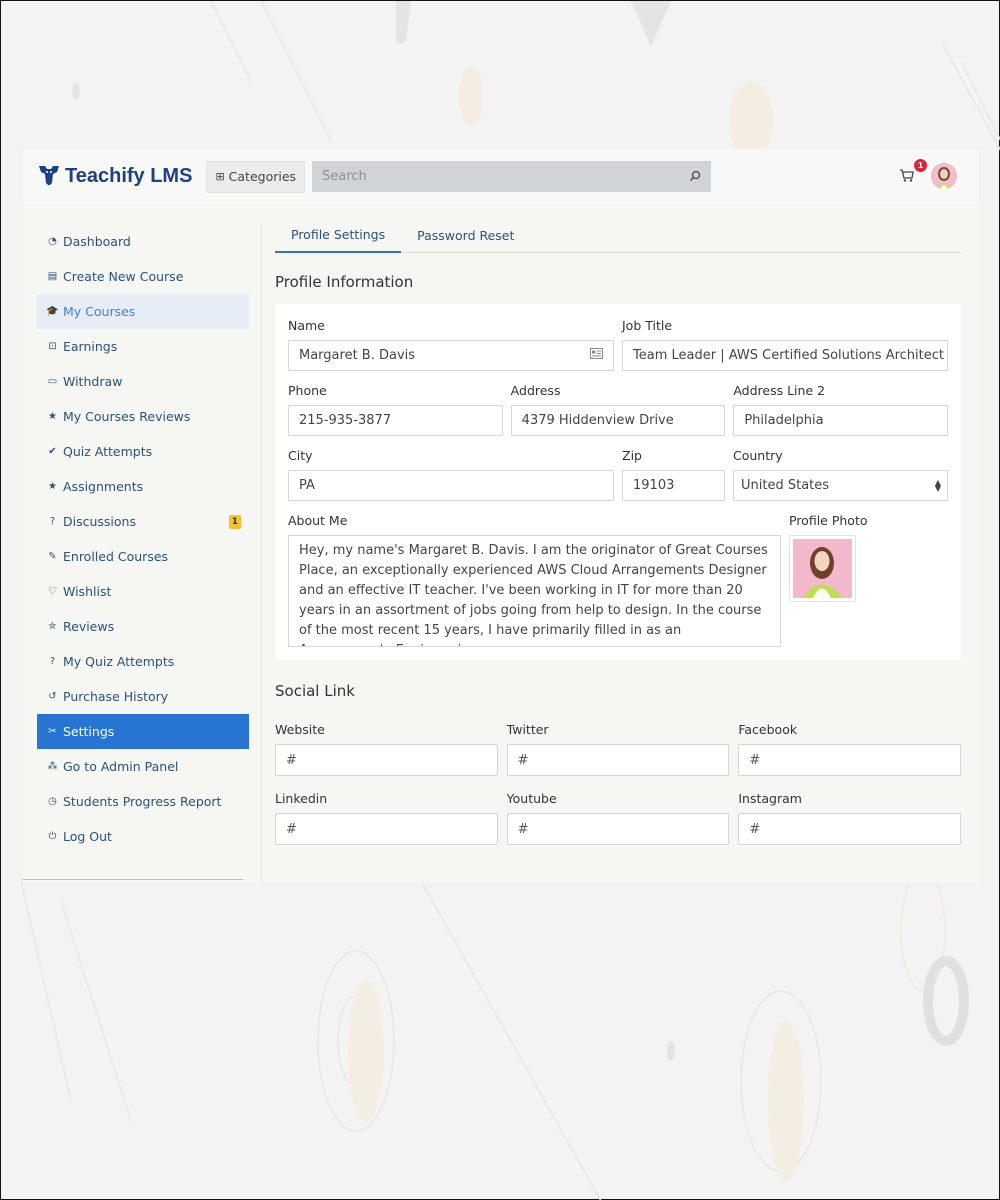  Describe the element at coordinates (618, 235) in the screenshot. I see `settings-tabs: Profile Settings Password Reset` at that location.